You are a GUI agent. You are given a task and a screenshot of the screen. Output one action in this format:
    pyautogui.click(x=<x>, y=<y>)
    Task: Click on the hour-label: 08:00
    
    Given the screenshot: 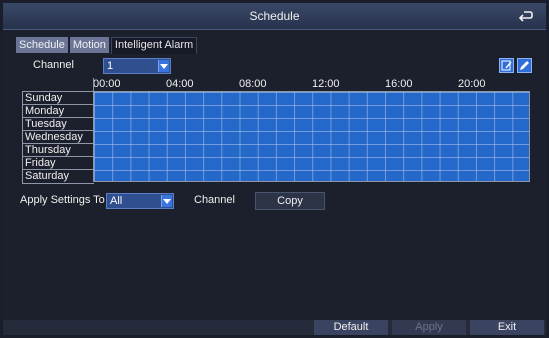 What is the action you would take?
    pyautogui.click(x=253, y=84)
    